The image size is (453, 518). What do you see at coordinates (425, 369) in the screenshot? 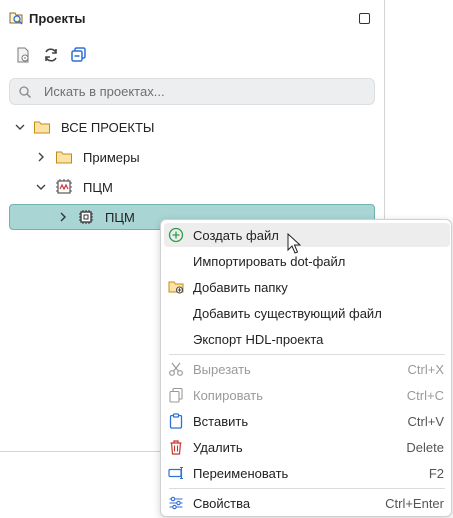
I see `menu-item-shortcut: Ctrl+X` at bounding box center [425, 369].